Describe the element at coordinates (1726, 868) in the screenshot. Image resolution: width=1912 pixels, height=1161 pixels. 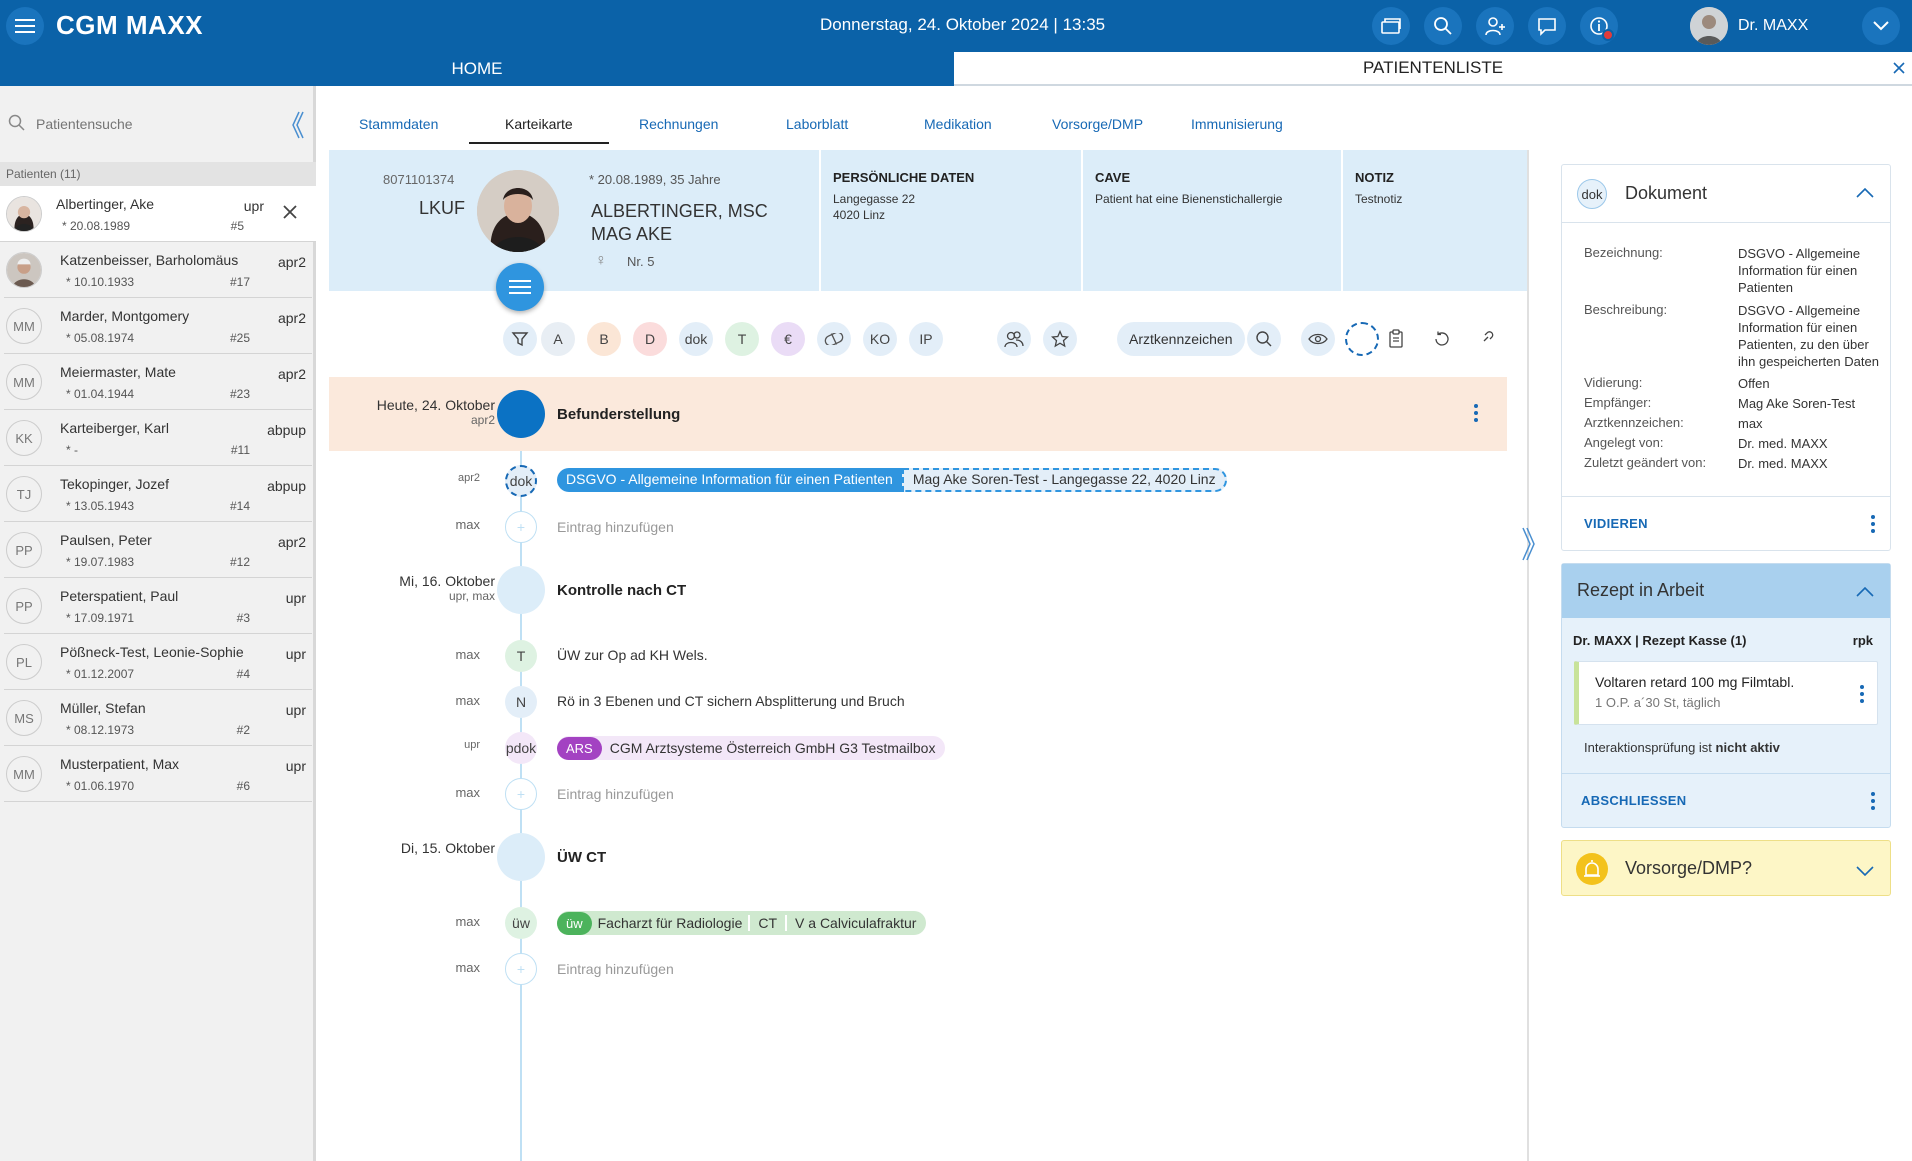
I see `vorsorge-card: Vorsorge/DMP?` at that location.